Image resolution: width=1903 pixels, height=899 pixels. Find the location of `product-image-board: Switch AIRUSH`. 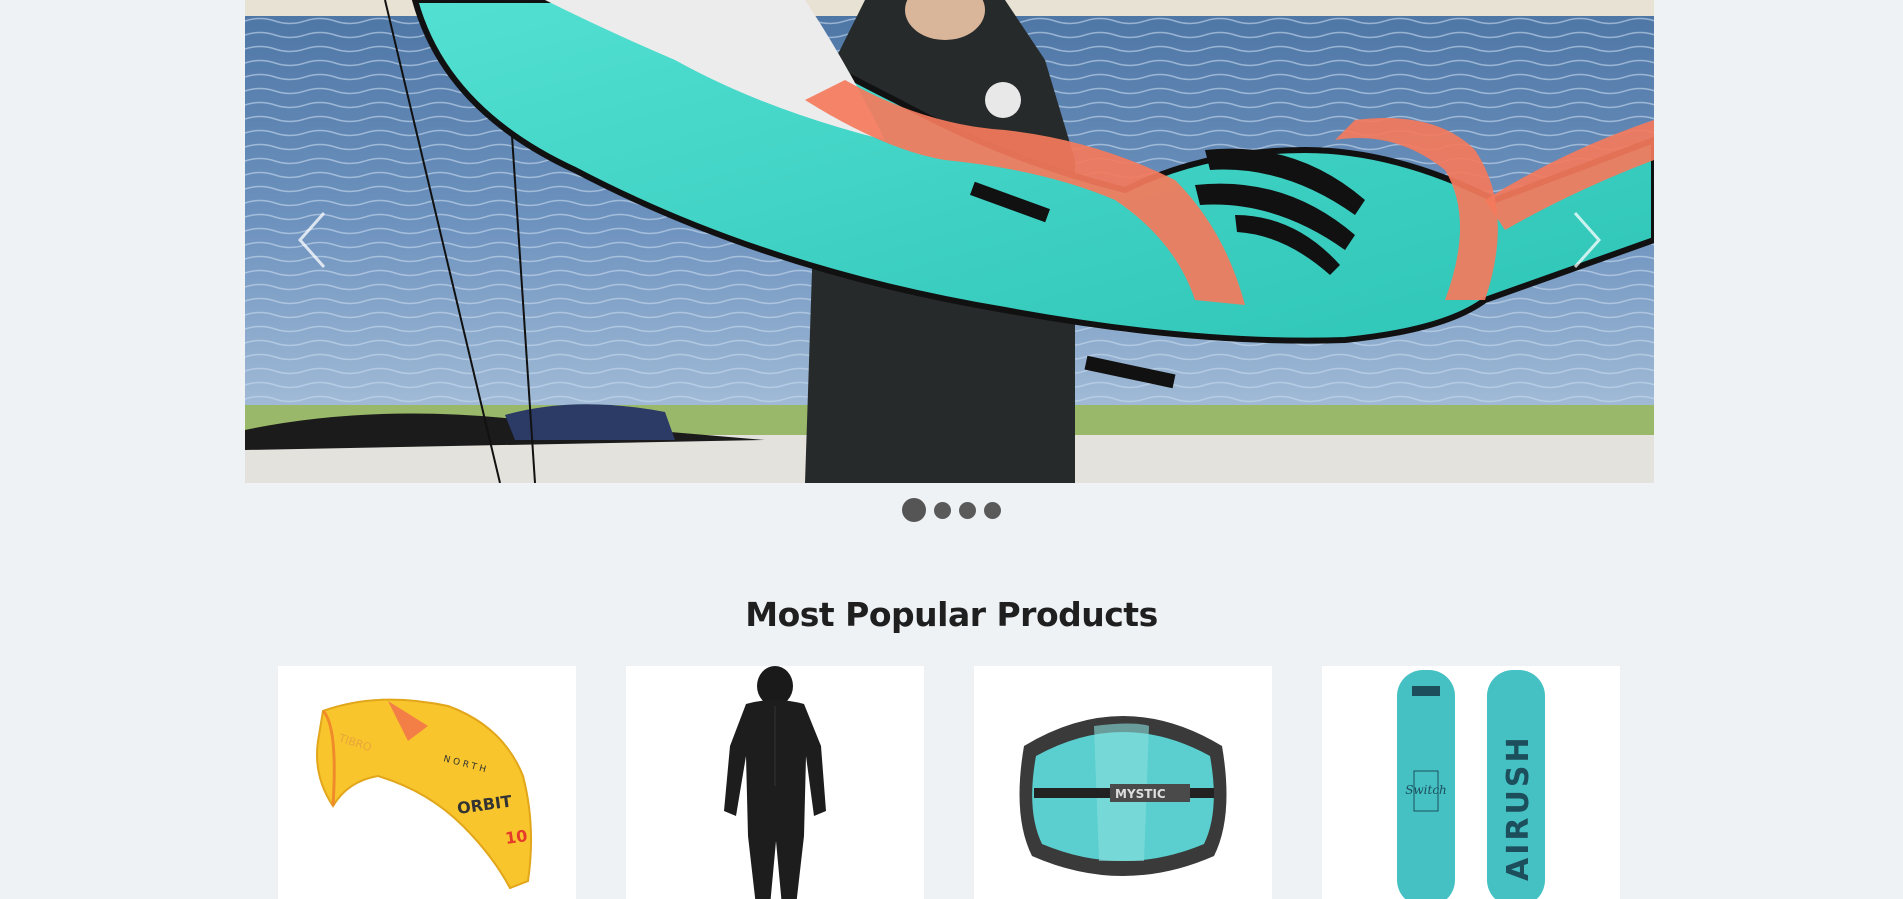

product-image-board: Switch AIRUSH is located at coordinates (1471, 784).